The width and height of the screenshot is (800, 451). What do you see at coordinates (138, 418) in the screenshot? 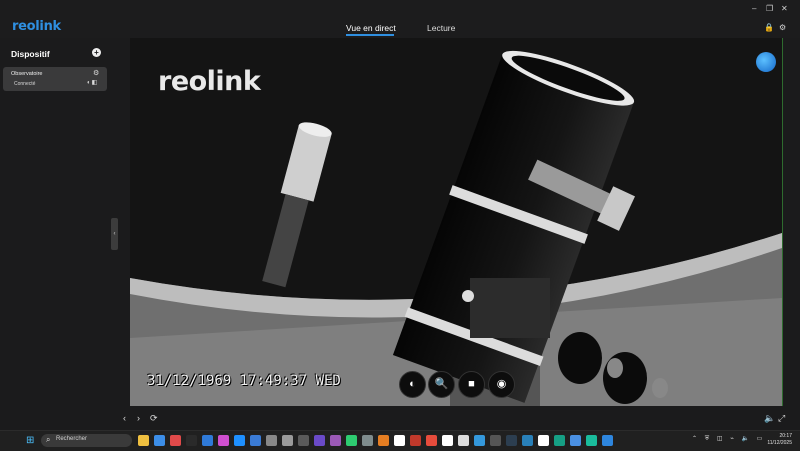
I see `next-icon: ›` at bounding box center [138, 418].